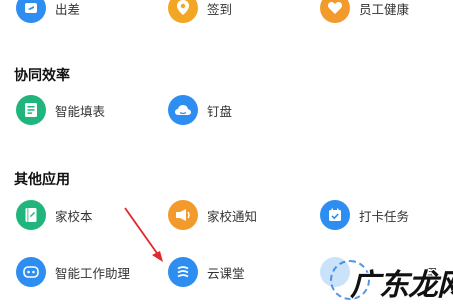  Describe the element at coordinates (401, 285) in the screenshot. I see `watermark-text: 广东龙网` at that location.